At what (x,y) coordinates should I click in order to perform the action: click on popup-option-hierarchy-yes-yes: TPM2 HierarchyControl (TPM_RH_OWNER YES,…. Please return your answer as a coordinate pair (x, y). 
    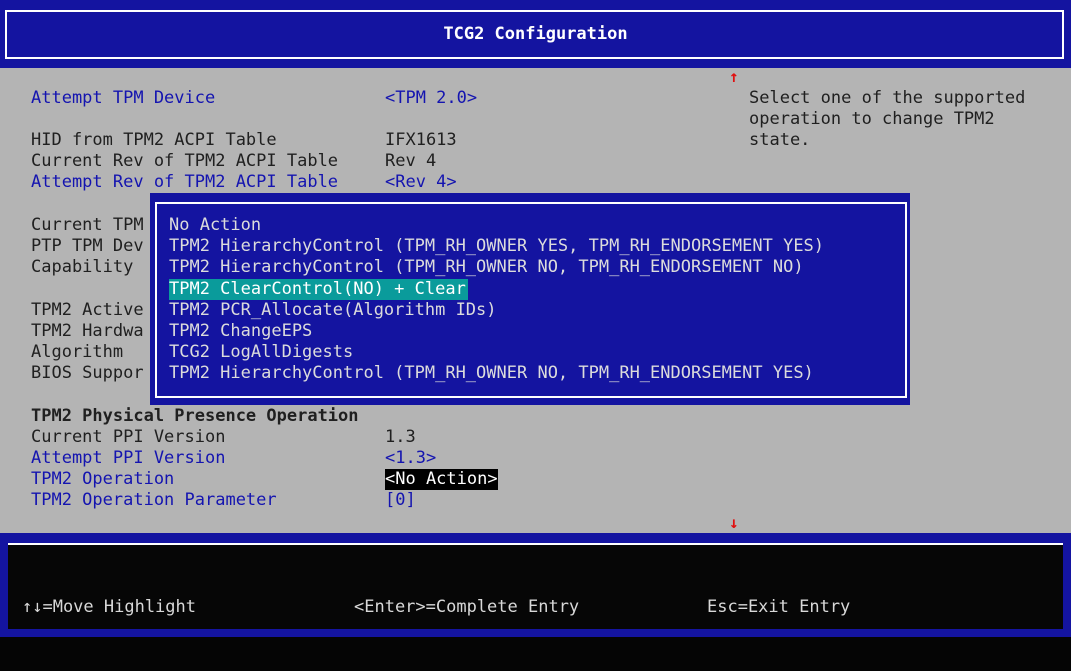
    Looking at the image, I should click on (496, 246).